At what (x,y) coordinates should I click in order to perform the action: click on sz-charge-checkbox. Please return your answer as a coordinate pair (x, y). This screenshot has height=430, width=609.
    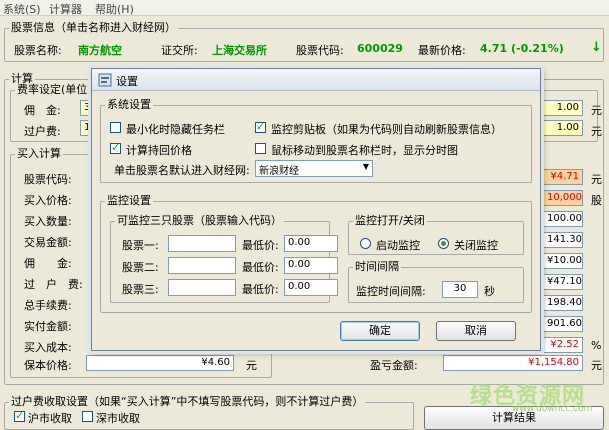
    Looking at the image, I should click on (87, 416).